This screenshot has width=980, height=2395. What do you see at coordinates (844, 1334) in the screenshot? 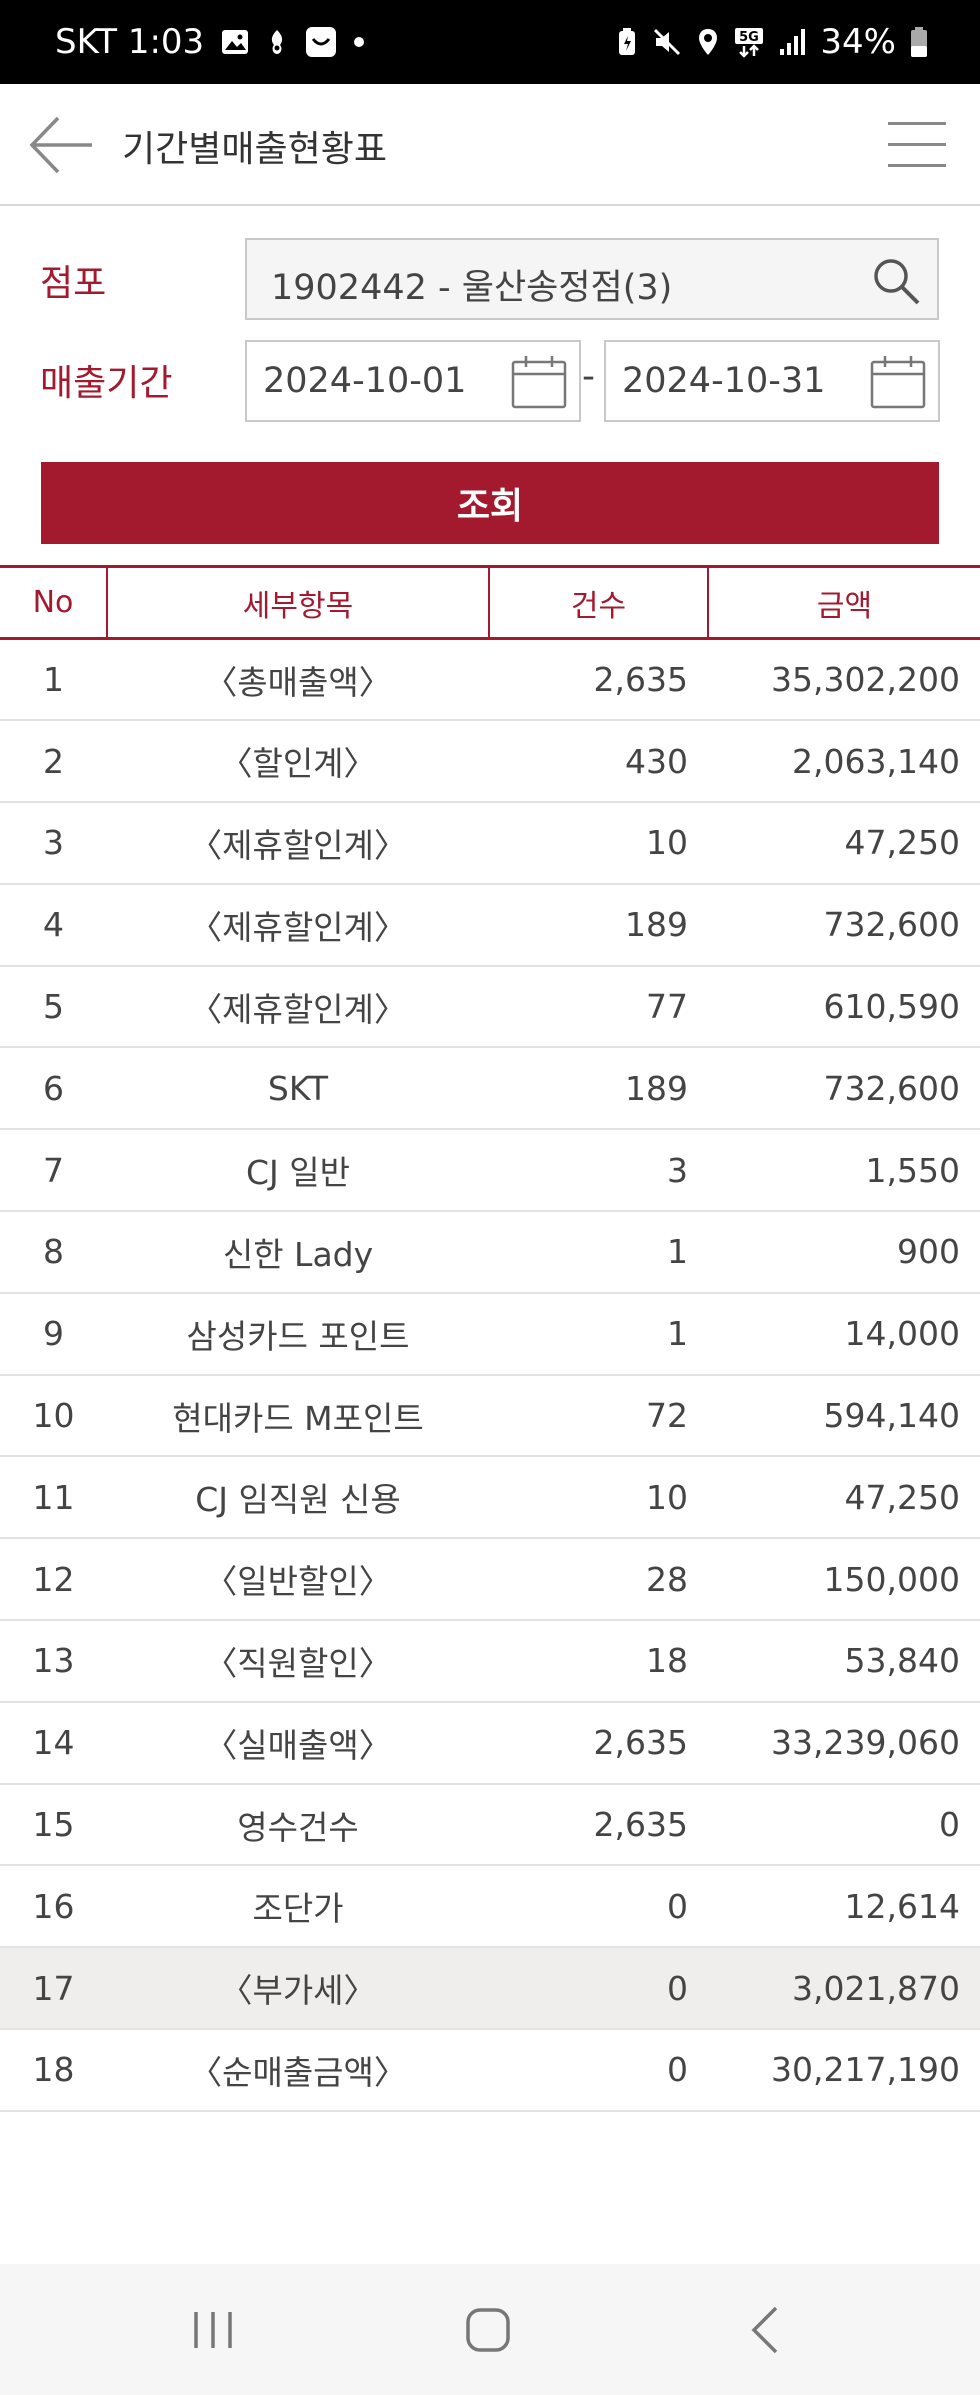
I see `cell-amount: 14,000` at bounding box center [844, 1334].